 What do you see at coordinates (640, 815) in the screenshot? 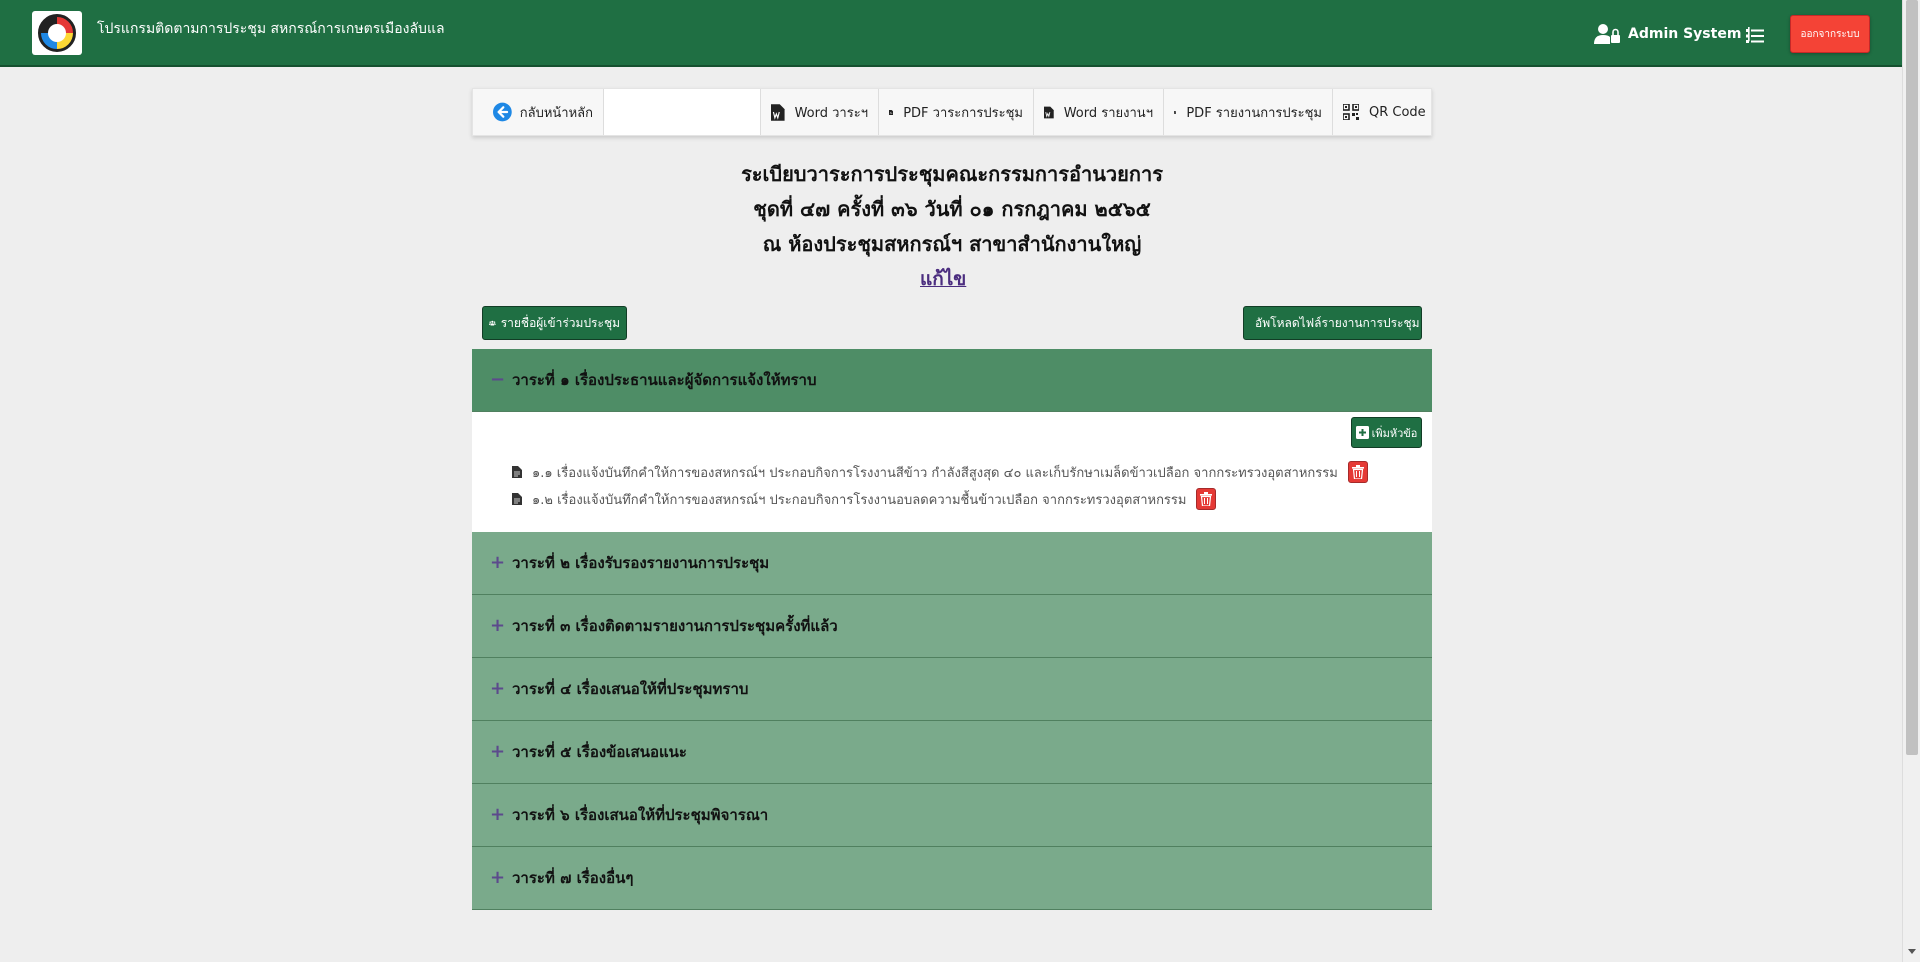
I see `agenda-item-label: วาระที่ ๖ เรื่องเสนอให้ที่ประชุมพิจารณา` at bounding box center [640, 815].